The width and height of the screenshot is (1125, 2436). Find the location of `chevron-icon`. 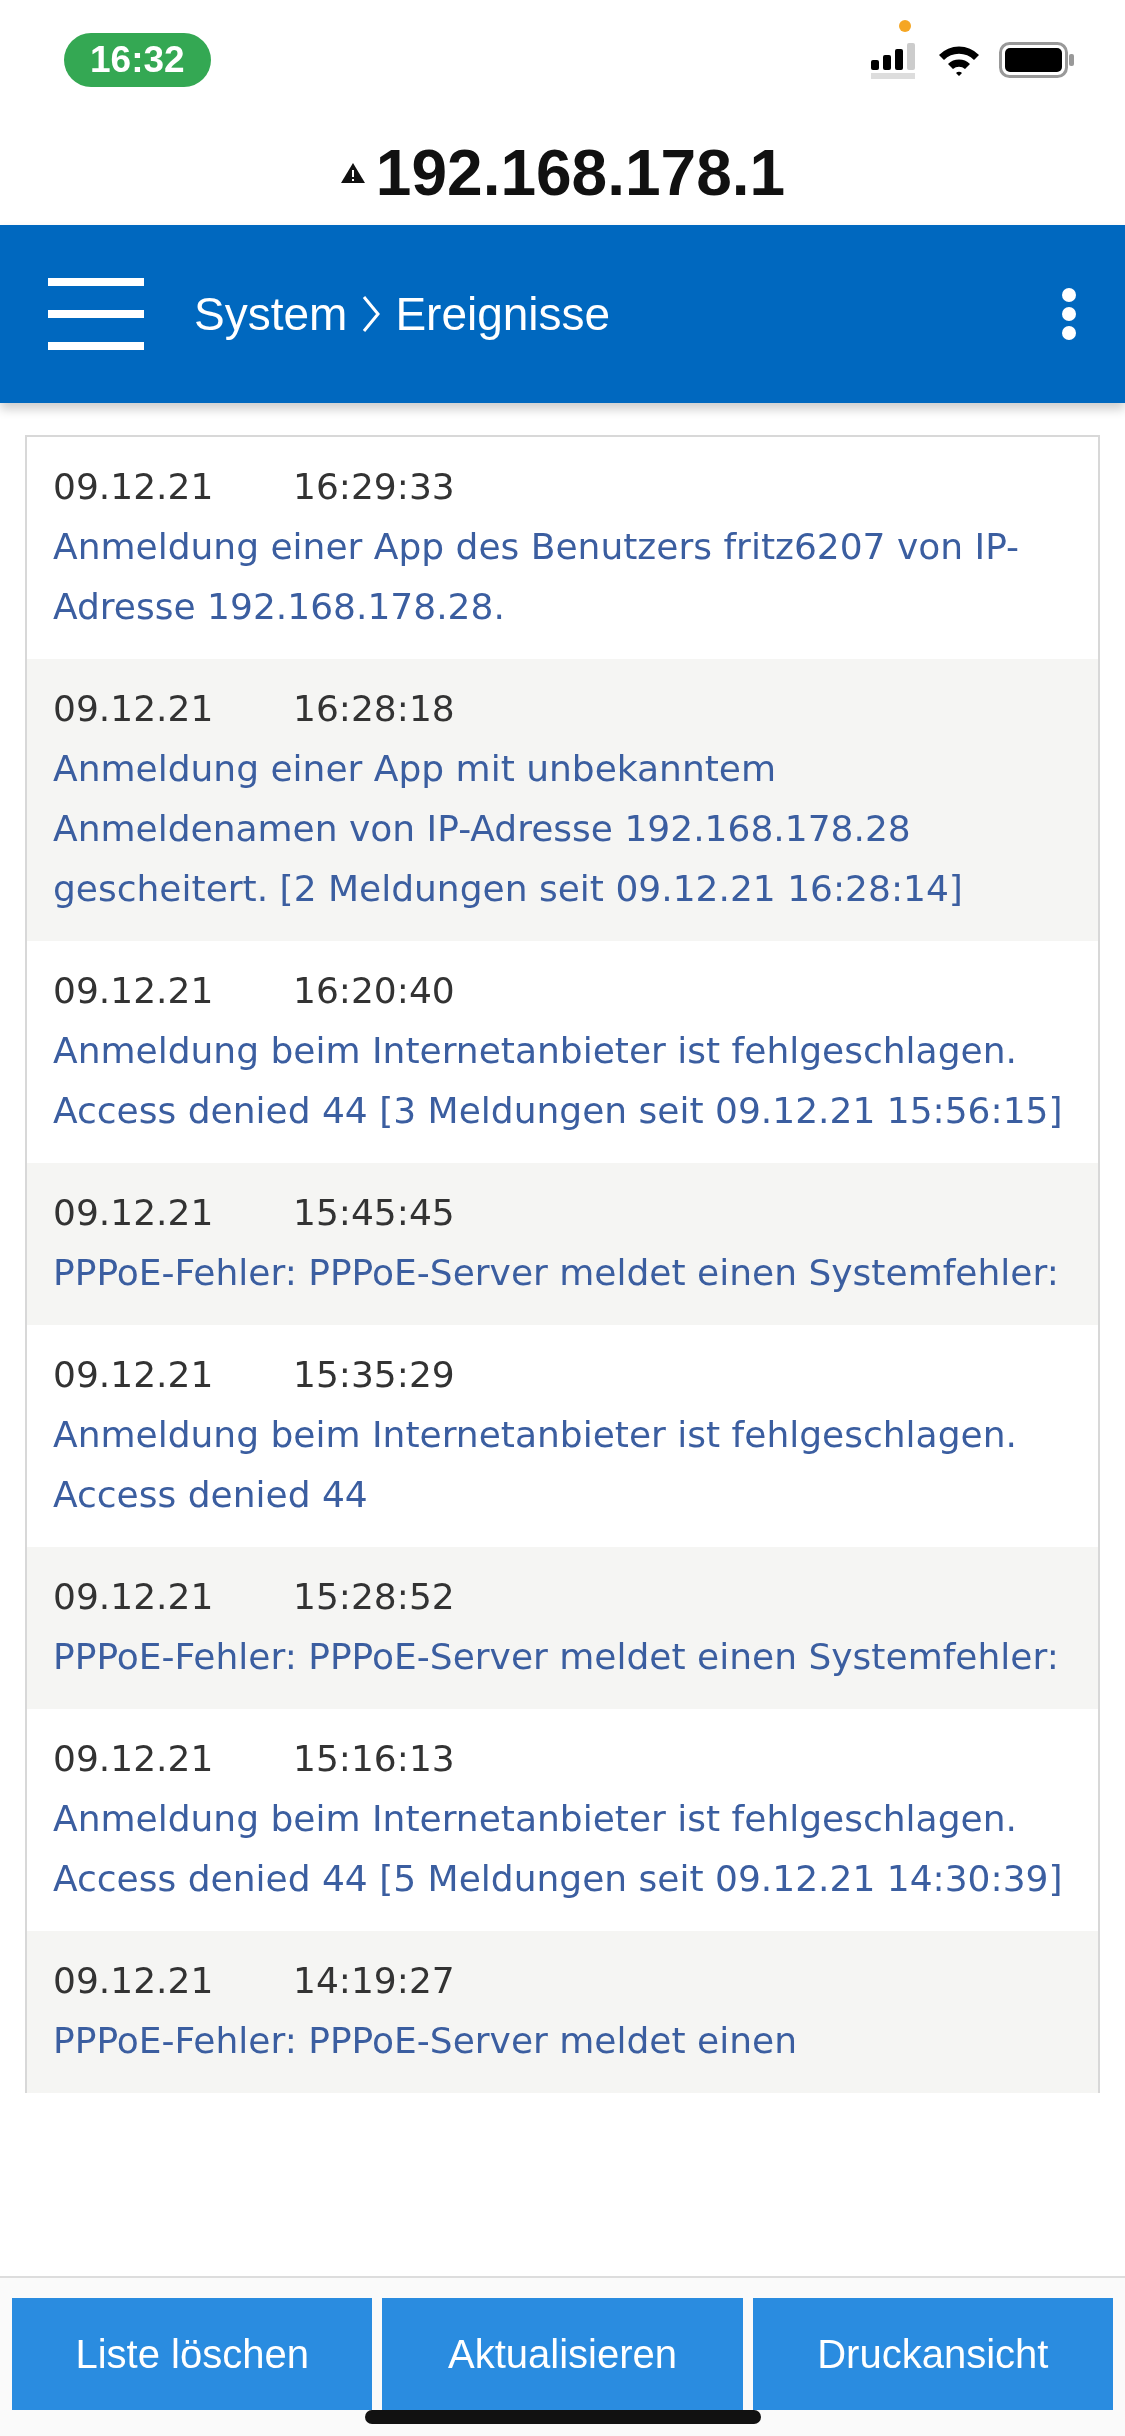

chevron-icon is located at coordinates (371, 314).